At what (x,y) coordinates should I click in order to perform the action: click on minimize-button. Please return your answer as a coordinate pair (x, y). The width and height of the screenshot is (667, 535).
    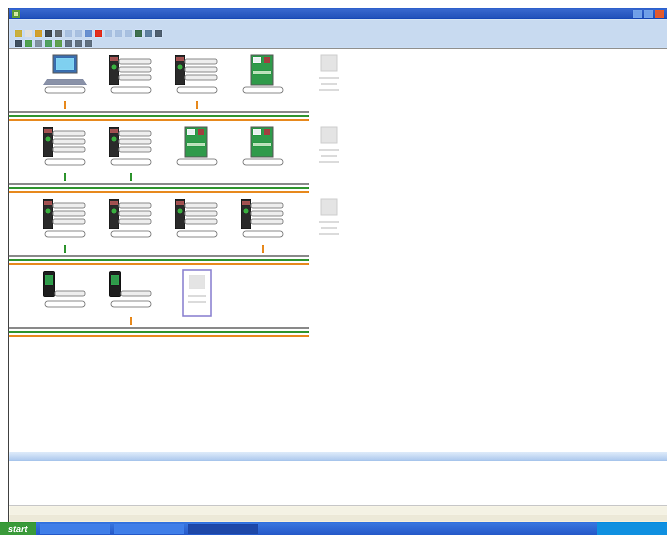
    Looking at the image, I should click on (637, 14).